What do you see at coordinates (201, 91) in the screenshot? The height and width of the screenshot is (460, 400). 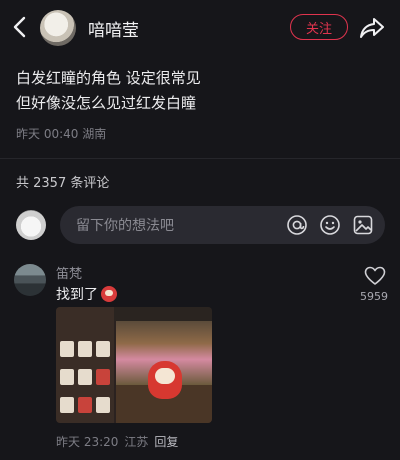 I see `post-body: 白发红瞳的角色 设定很常见 但好像没怎么见过红发白瞳` at bounding box center [201, 91].